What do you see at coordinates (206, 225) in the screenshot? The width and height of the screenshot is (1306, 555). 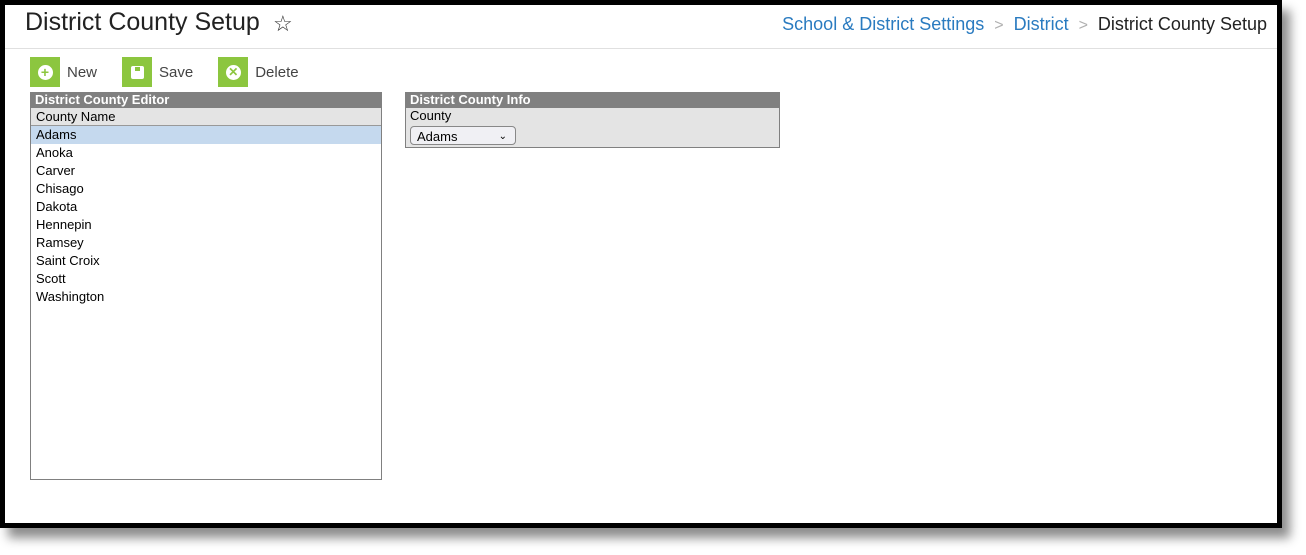 I see `table-row: Hennepin` at bounding box center [206, 225].